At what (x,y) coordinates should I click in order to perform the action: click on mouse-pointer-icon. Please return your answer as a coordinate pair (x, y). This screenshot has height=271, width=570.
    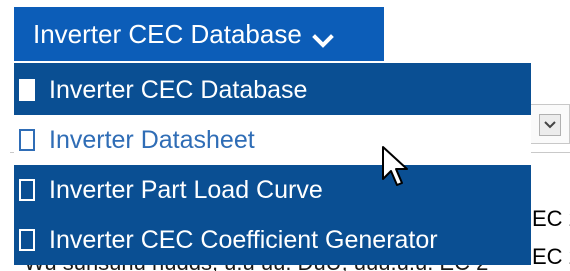
    Looking at the image, I should click on (395, 166).